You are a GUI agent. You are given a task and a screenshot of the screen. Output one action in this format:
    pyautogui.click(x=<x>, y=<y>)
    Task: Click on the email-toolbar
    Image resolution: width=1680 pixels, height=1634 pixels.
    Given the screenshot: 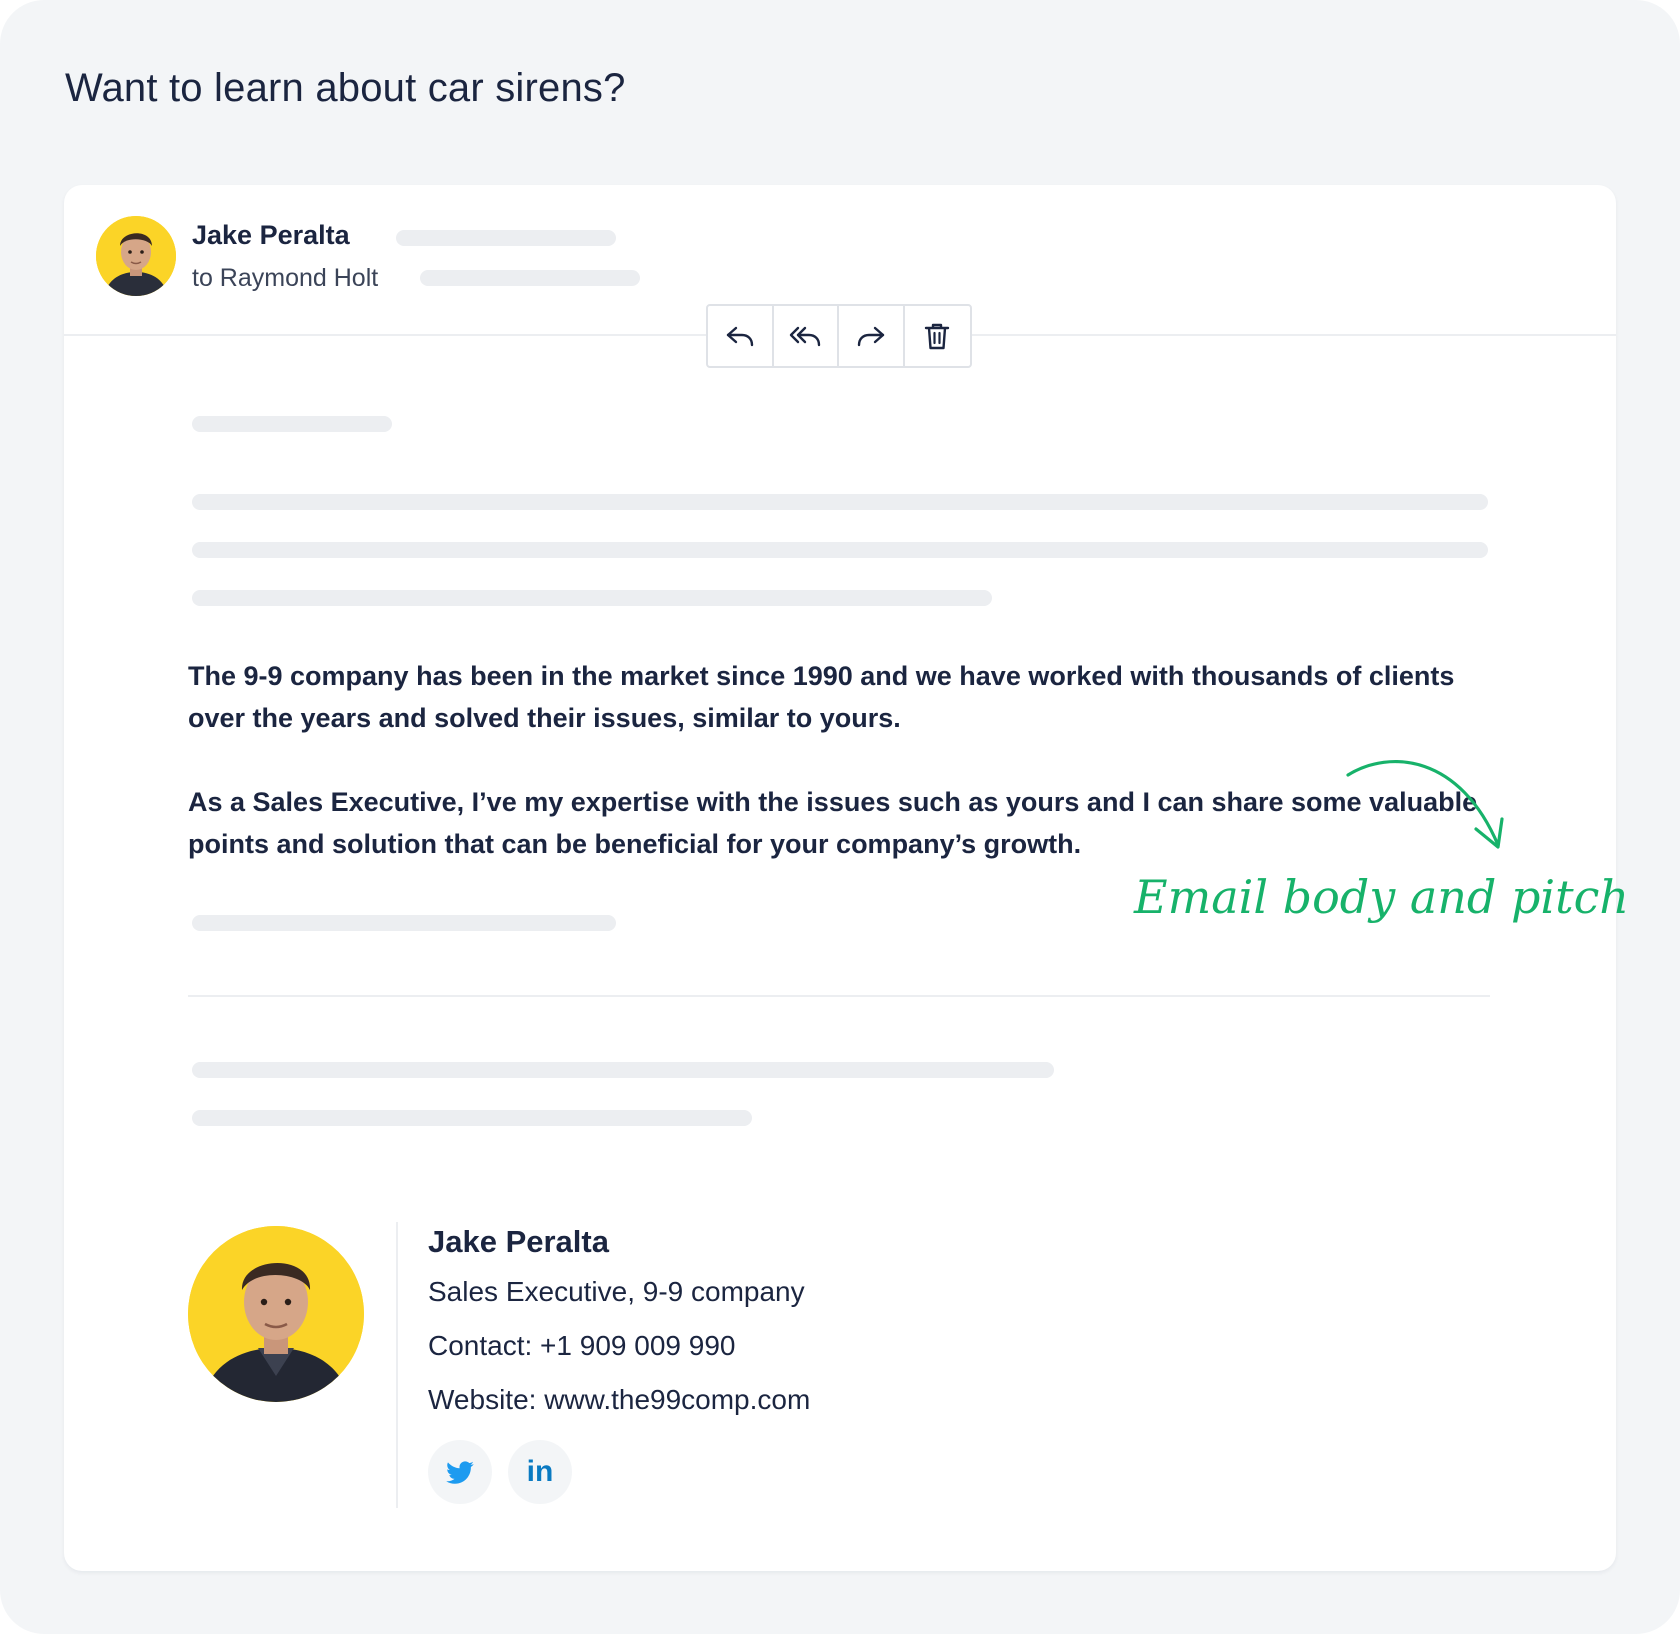 What is the action you would take?
    pyautogui.click(x=839, y=336)
    